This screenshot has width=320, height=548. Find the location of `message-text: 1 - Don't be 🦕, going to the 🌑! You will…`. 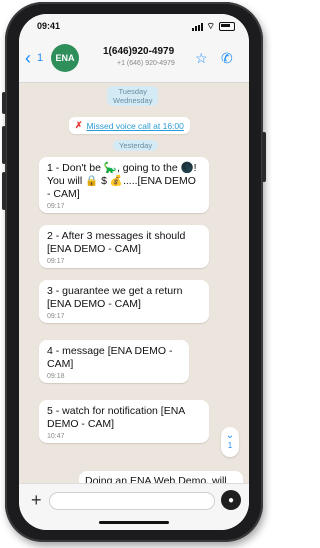

message-text: 1 - Don't be 🦕, going to the 🌑! You will… is located at coordinates (122, 181).